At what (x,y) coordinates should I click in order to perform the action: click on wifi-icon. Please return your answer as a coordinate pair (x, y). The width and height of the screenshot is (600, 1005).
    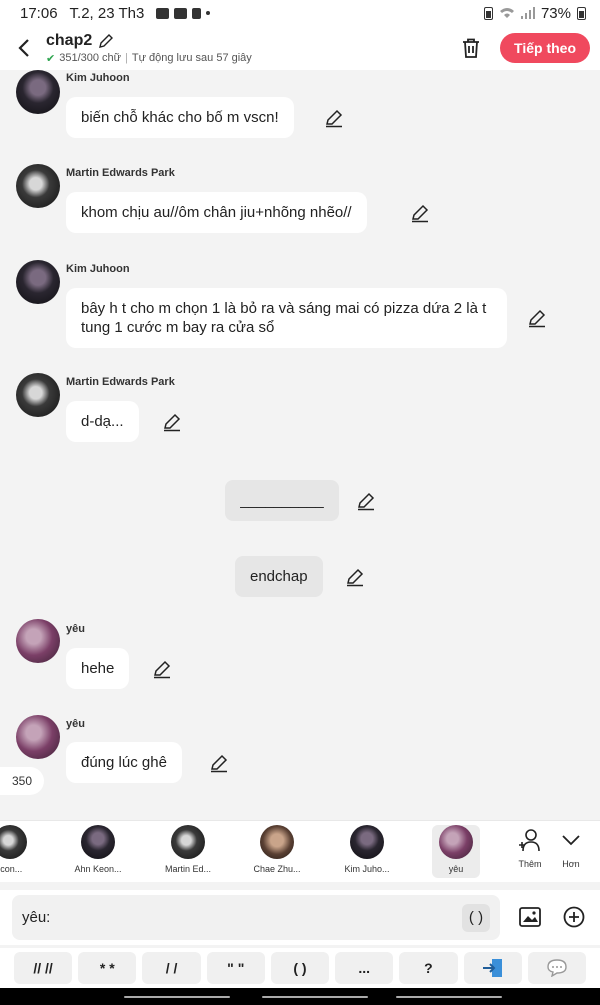
    Looking at the image, I should click on (506, 13).